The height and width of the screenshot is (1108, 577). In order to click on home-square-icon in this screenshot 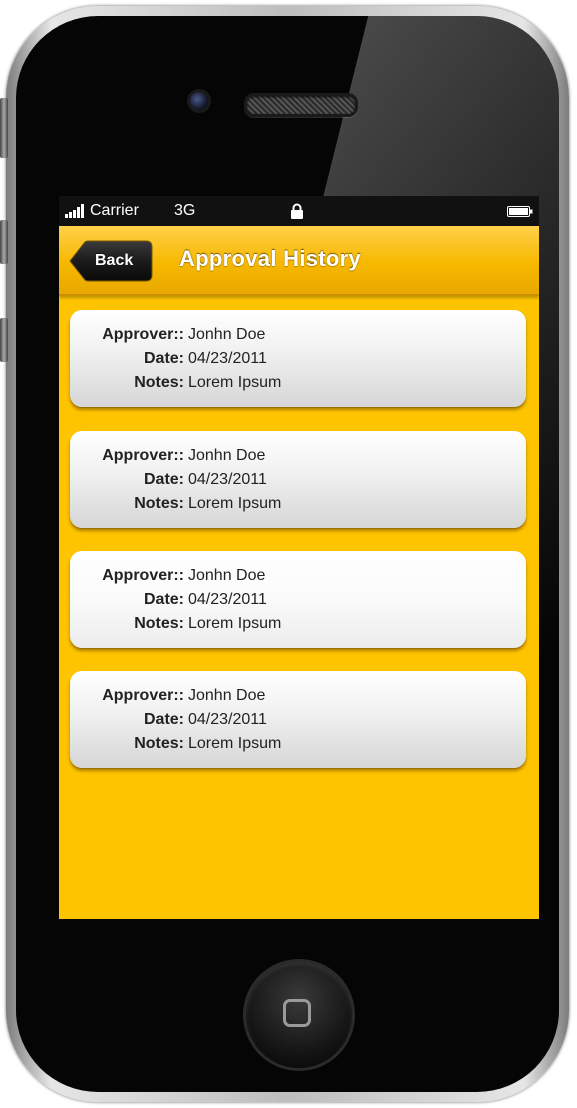, I will do `click(297, 1013)`.